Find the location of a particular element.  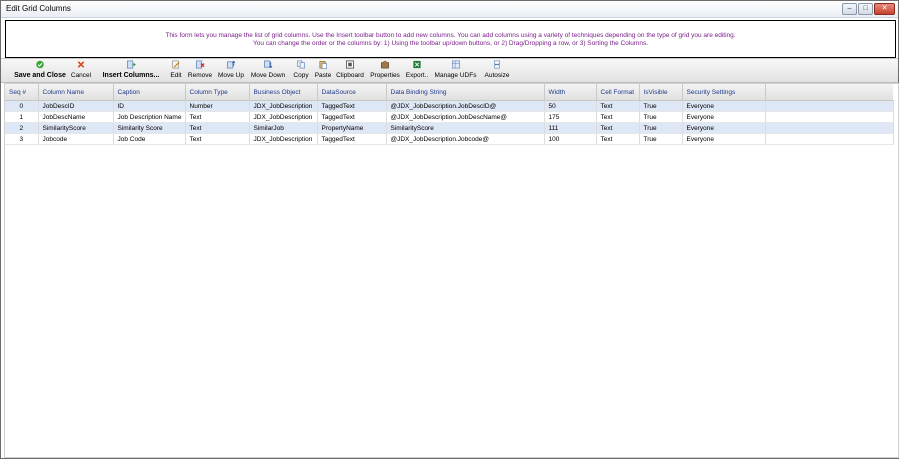

cell-column-name: JobDescID is located at coordinates (76, 106).